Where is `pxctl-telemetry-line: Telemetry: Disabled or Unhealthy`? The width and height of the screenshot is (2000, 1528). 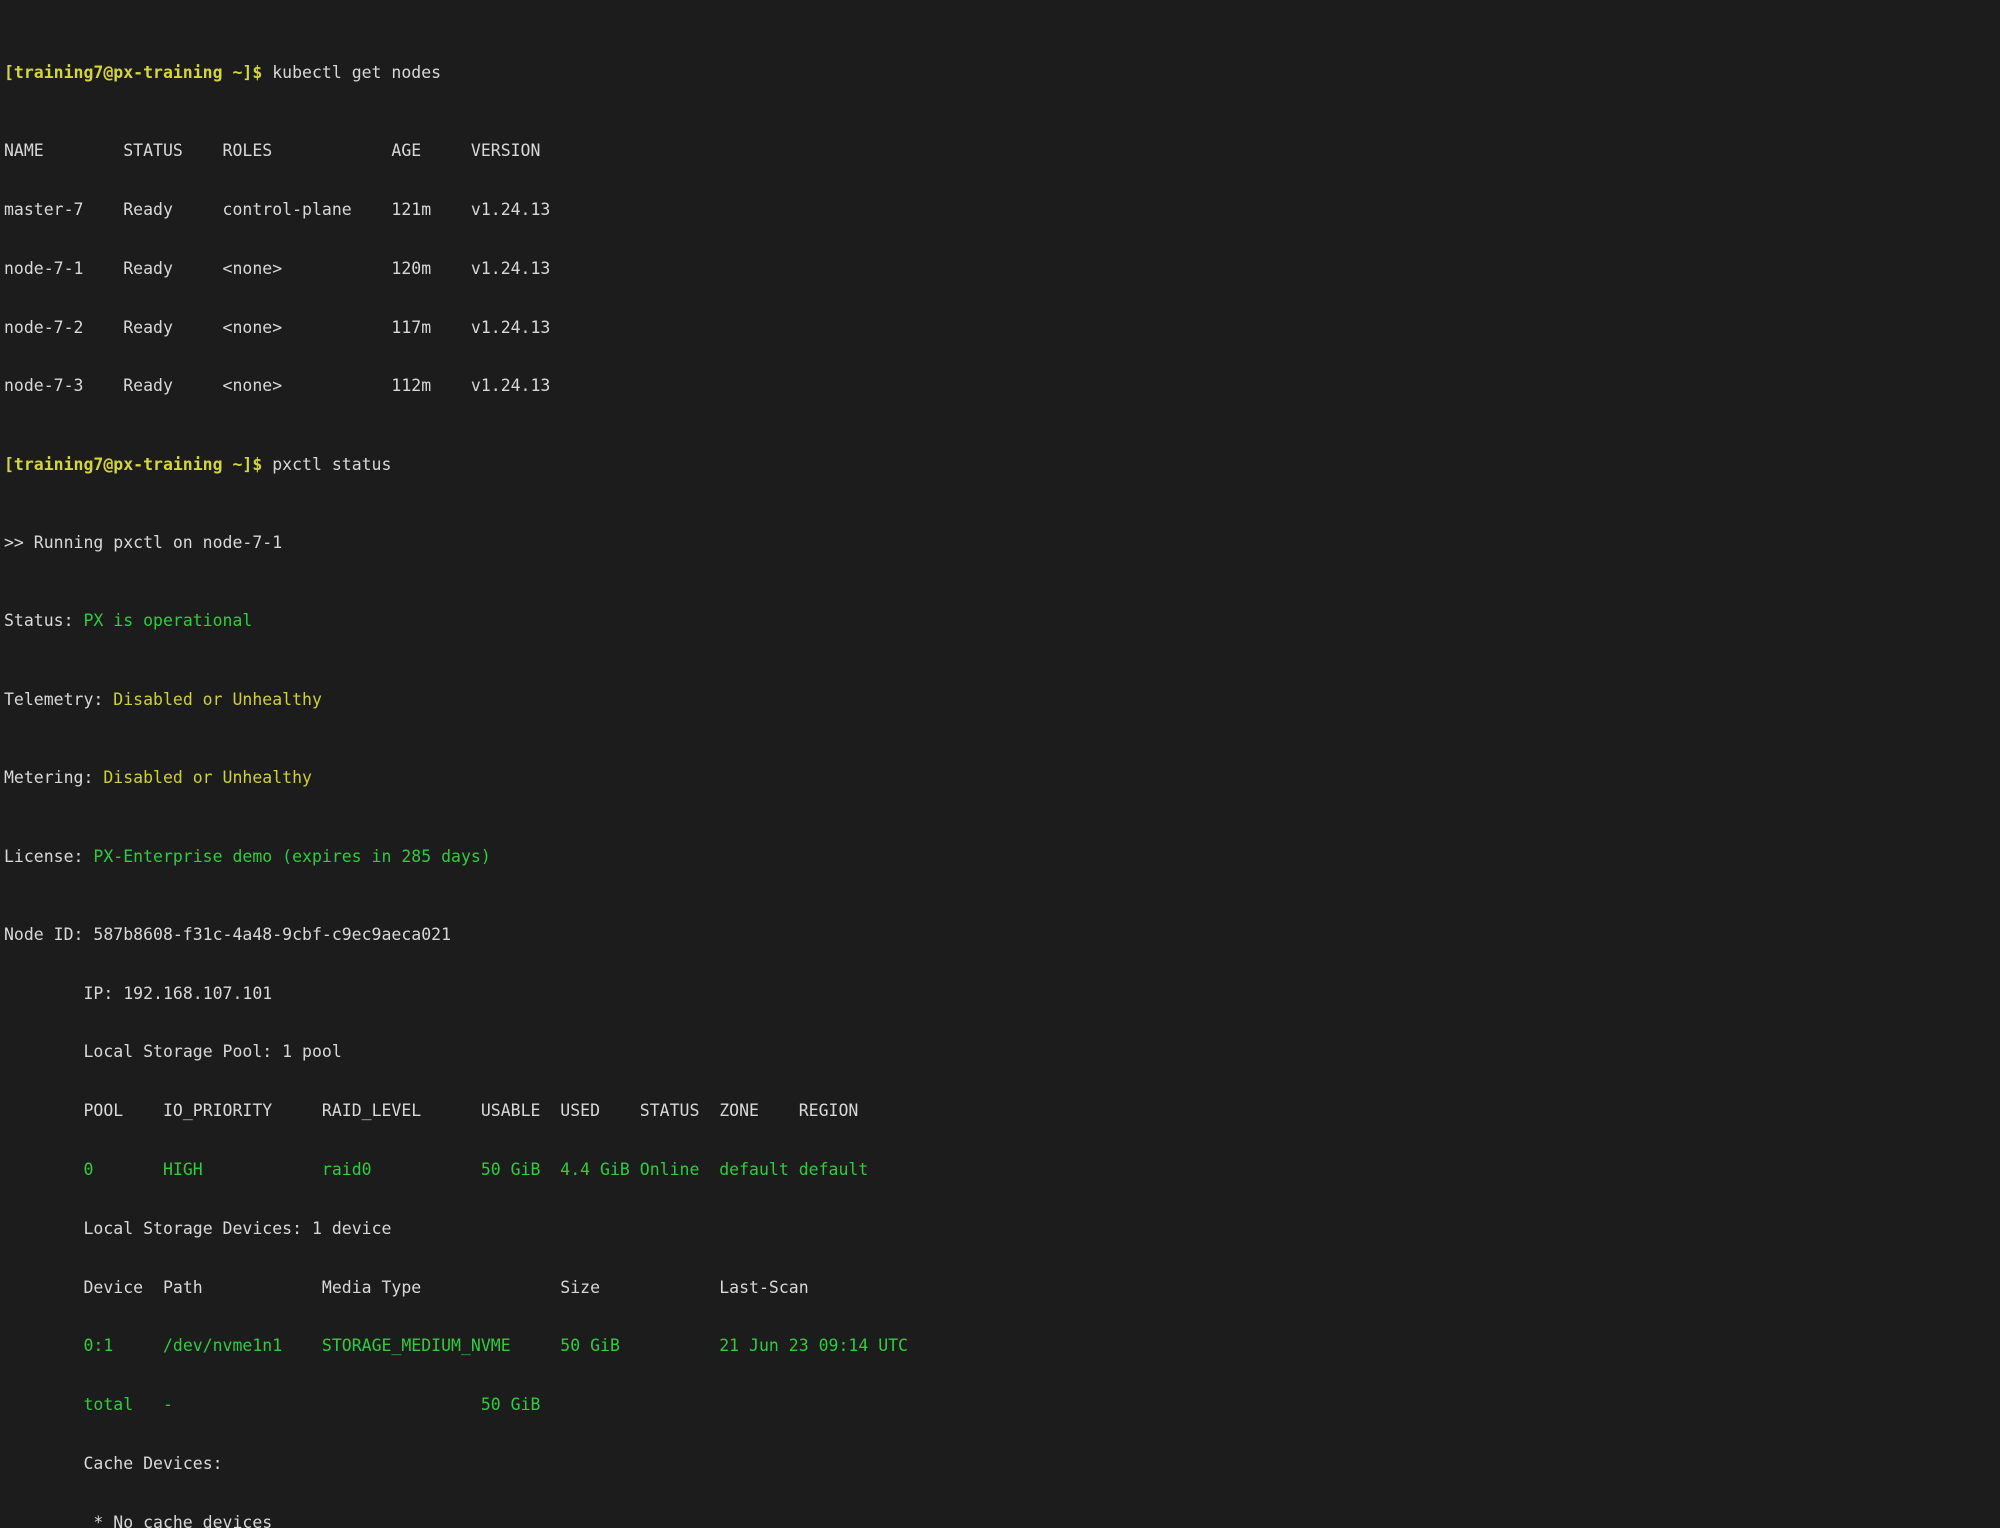 pxctl-telemetry-line: Telemetry: Disabled or Unhealthy is located at coordinates (1002, 700).